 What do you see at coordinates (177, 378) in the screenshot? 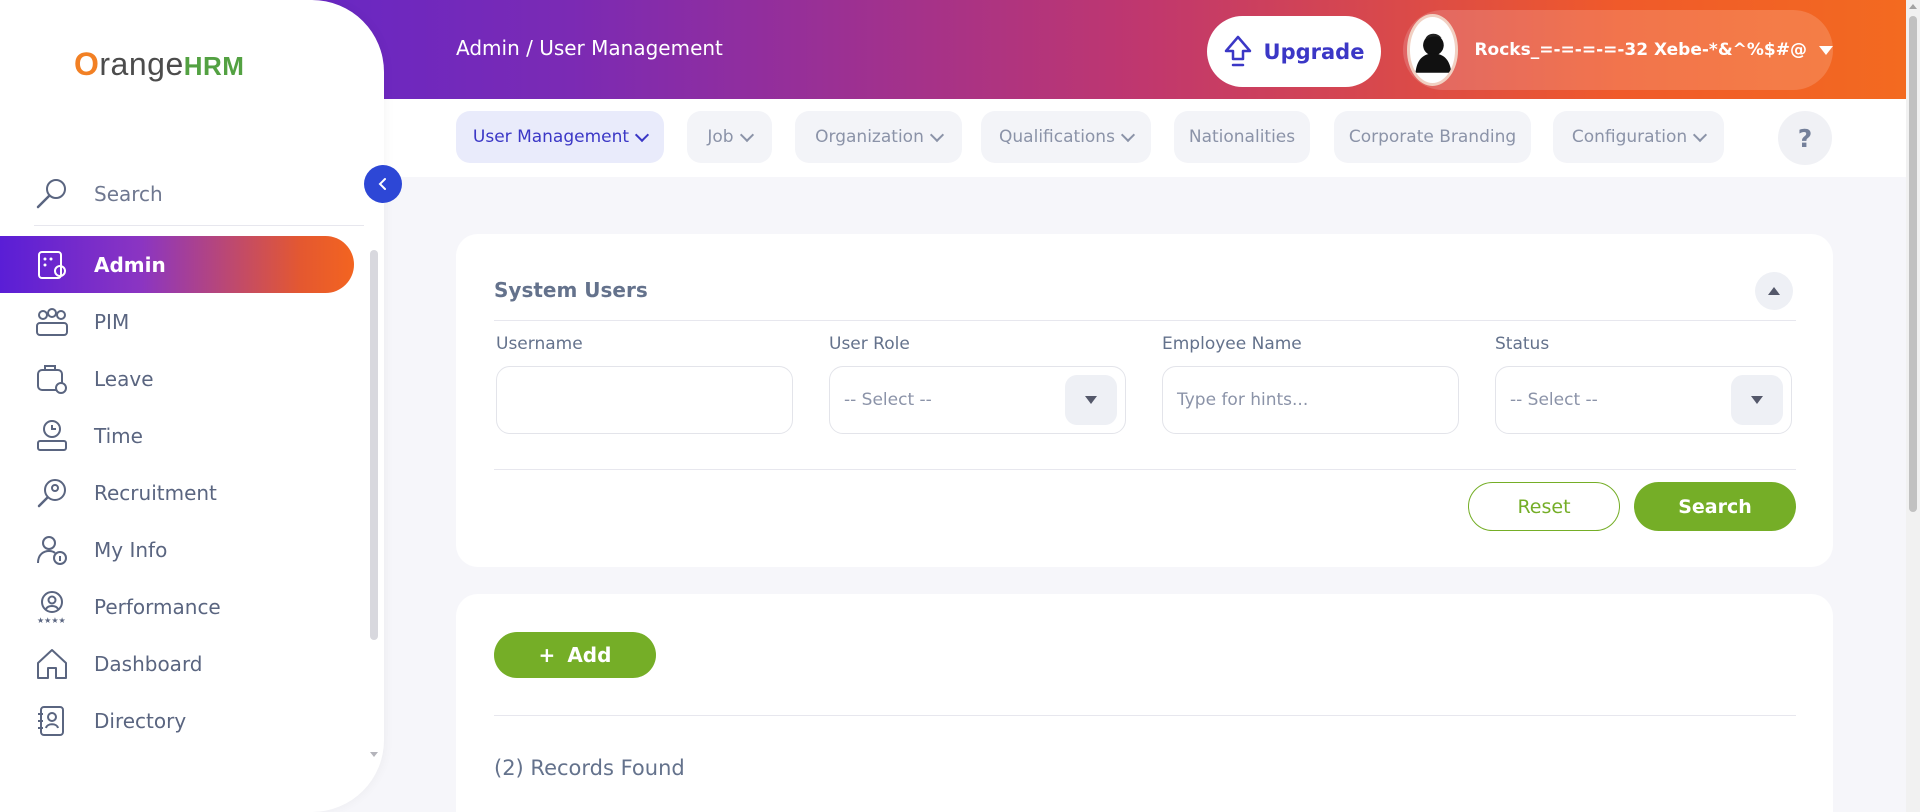
I see `sidebar-item-leave: Leave` at bounding box center [177, 378].